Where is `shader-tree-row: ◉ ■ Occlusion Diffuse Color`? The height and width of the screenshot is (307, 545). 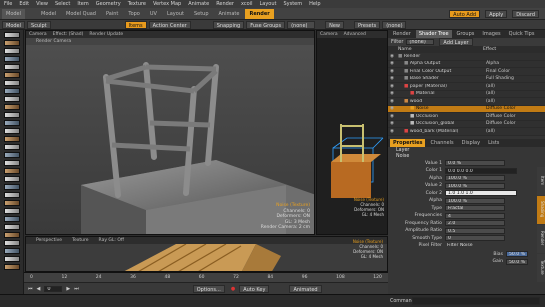 shader-tree-row: ◉ ■ Occlusion Diffuse Color is located at coordinates (466, 117).